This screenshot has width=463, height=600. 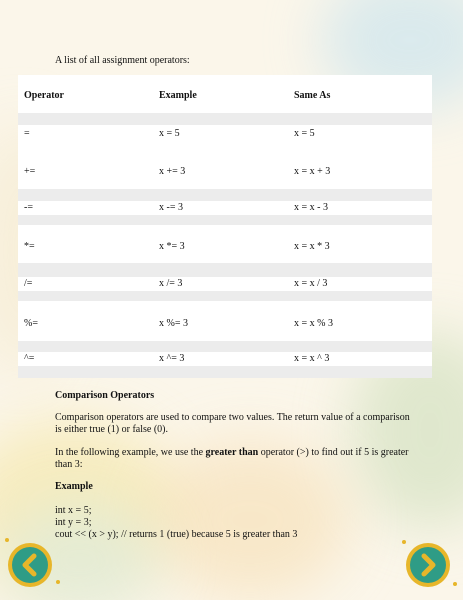 What do you see at coordinates (172, 358) in the screenshot?
I see `example-cell: x ^= 3` at bounding box center [172, 358].